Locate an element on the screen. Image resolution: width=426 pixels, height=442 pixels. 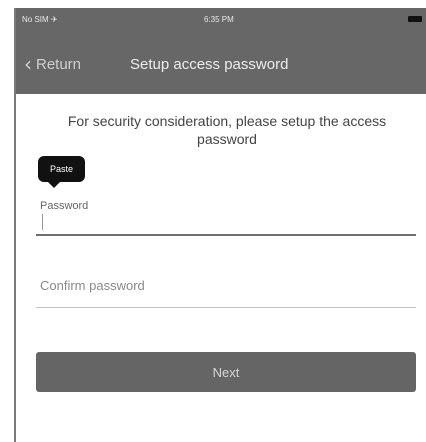
back-button: ‹ Return is located at coordinates (52, 64).